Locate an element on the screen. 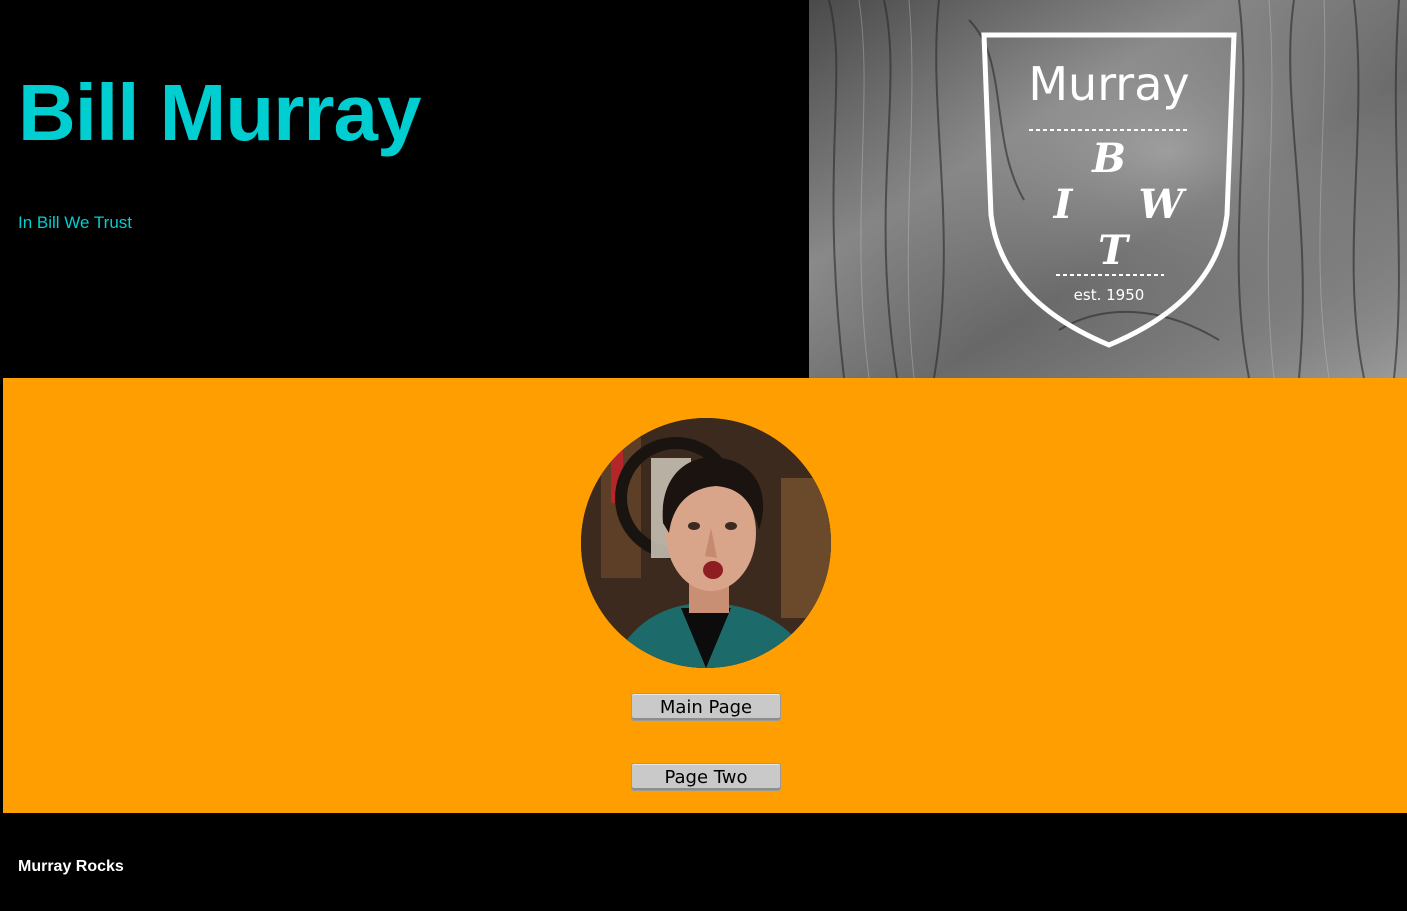 This screenshot has width=1407, height=911. svg-text: Murray is located at coordinates (1108, 84).